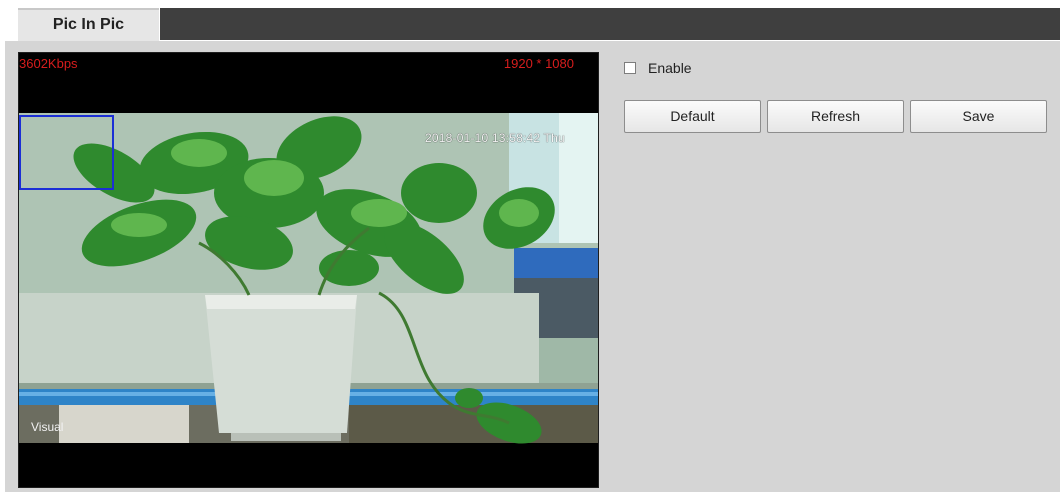  I want to click on bitrate-readout: 3602Kbps, so click(48, 63).